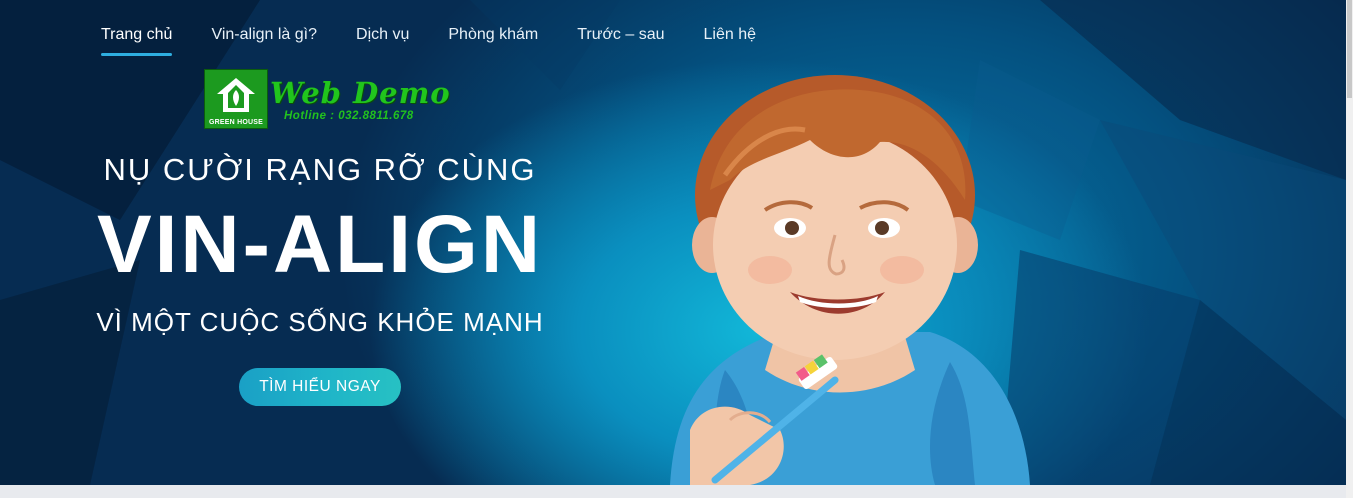 Image resolution: width=1353 pixels, height=498 pixels. I want to click on page-bottom-strip, so click(673, 491).